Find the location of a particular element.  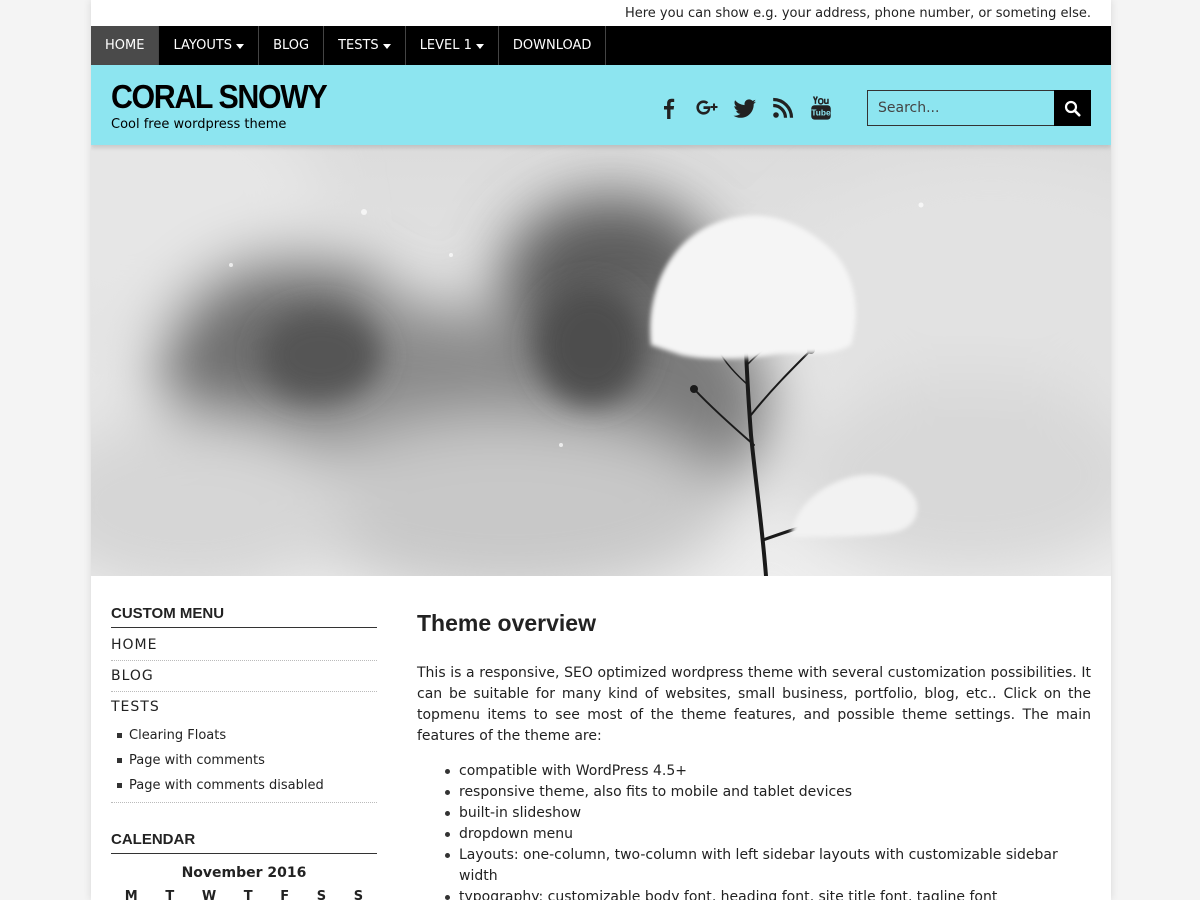

nav-item-label: LAYOUTS is located at coordinates (203, 45).